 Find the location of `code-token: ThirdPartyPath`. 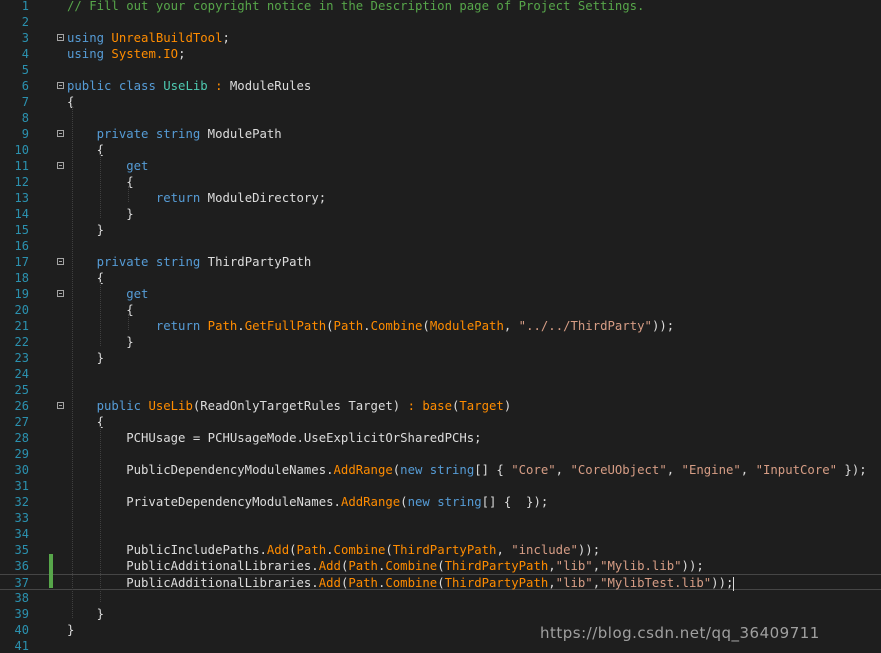

code-token: ThirdPartyPath is located at coordinates (496, 566).